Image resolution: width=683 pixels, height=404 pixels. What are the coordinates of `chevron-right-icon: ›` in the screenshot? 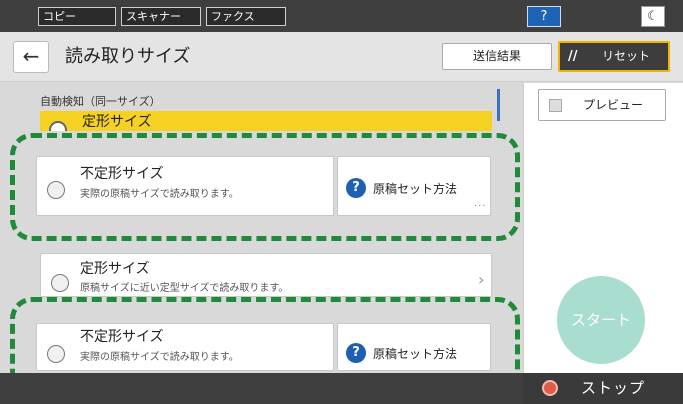 It's located at (481, 279).